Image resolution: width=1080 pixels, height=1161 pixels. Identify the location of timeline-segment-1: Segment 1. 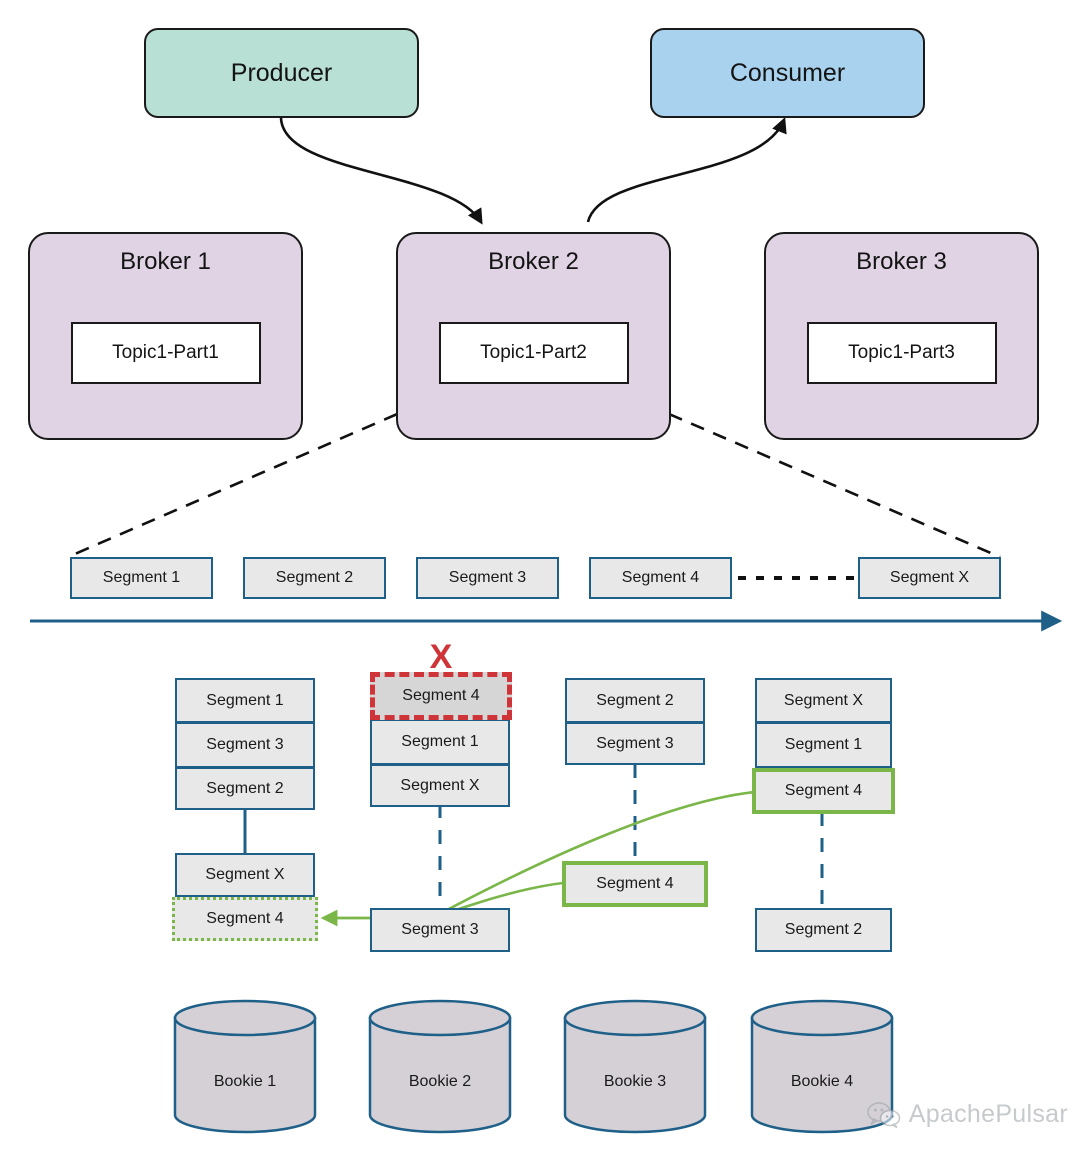
(141, 578).